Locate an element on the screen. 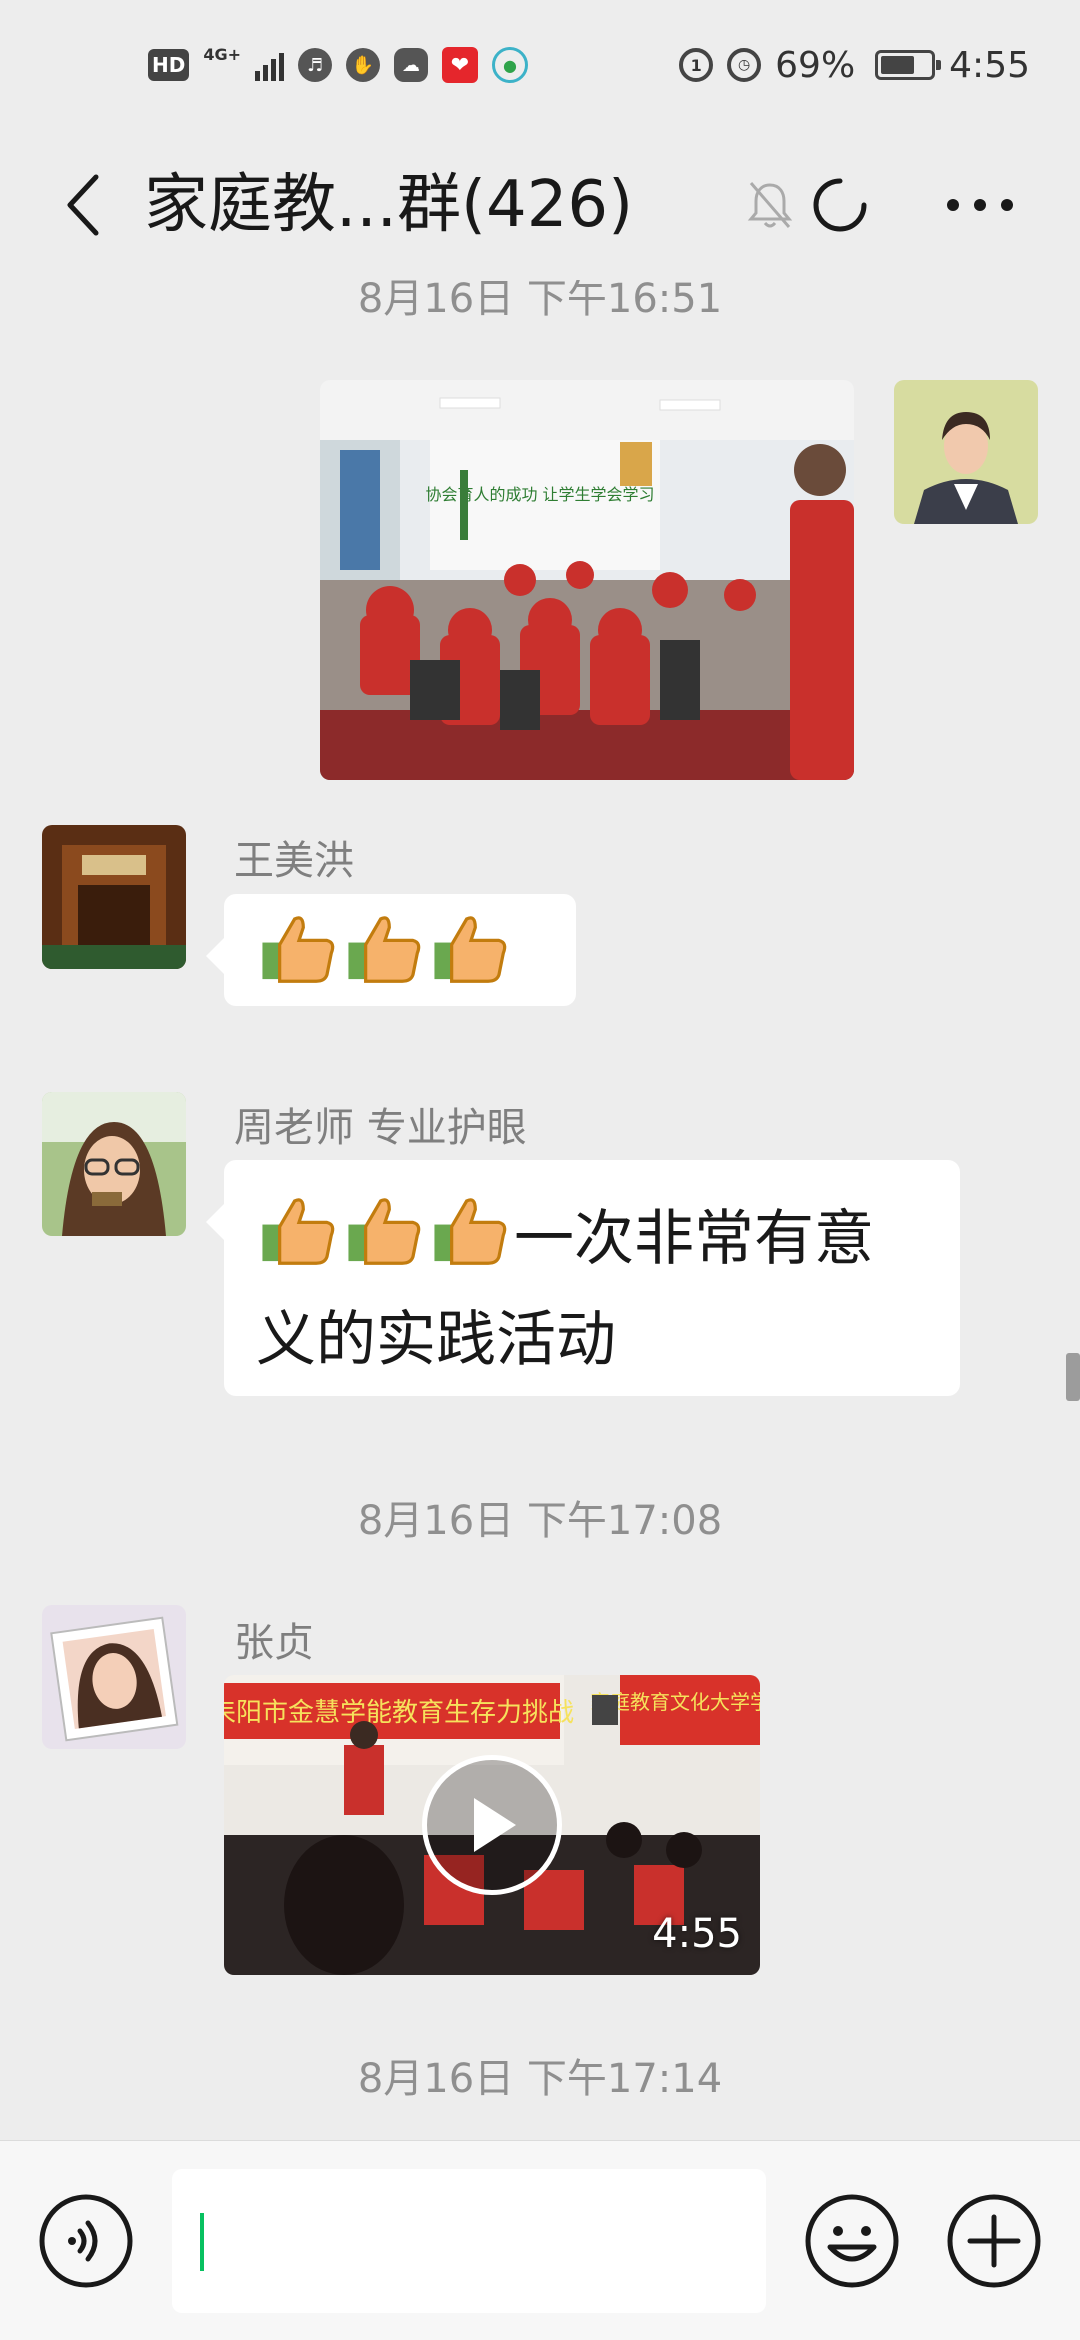 The image size is (1080, 2340). plus-icon is located at coordinates (994, 2241).